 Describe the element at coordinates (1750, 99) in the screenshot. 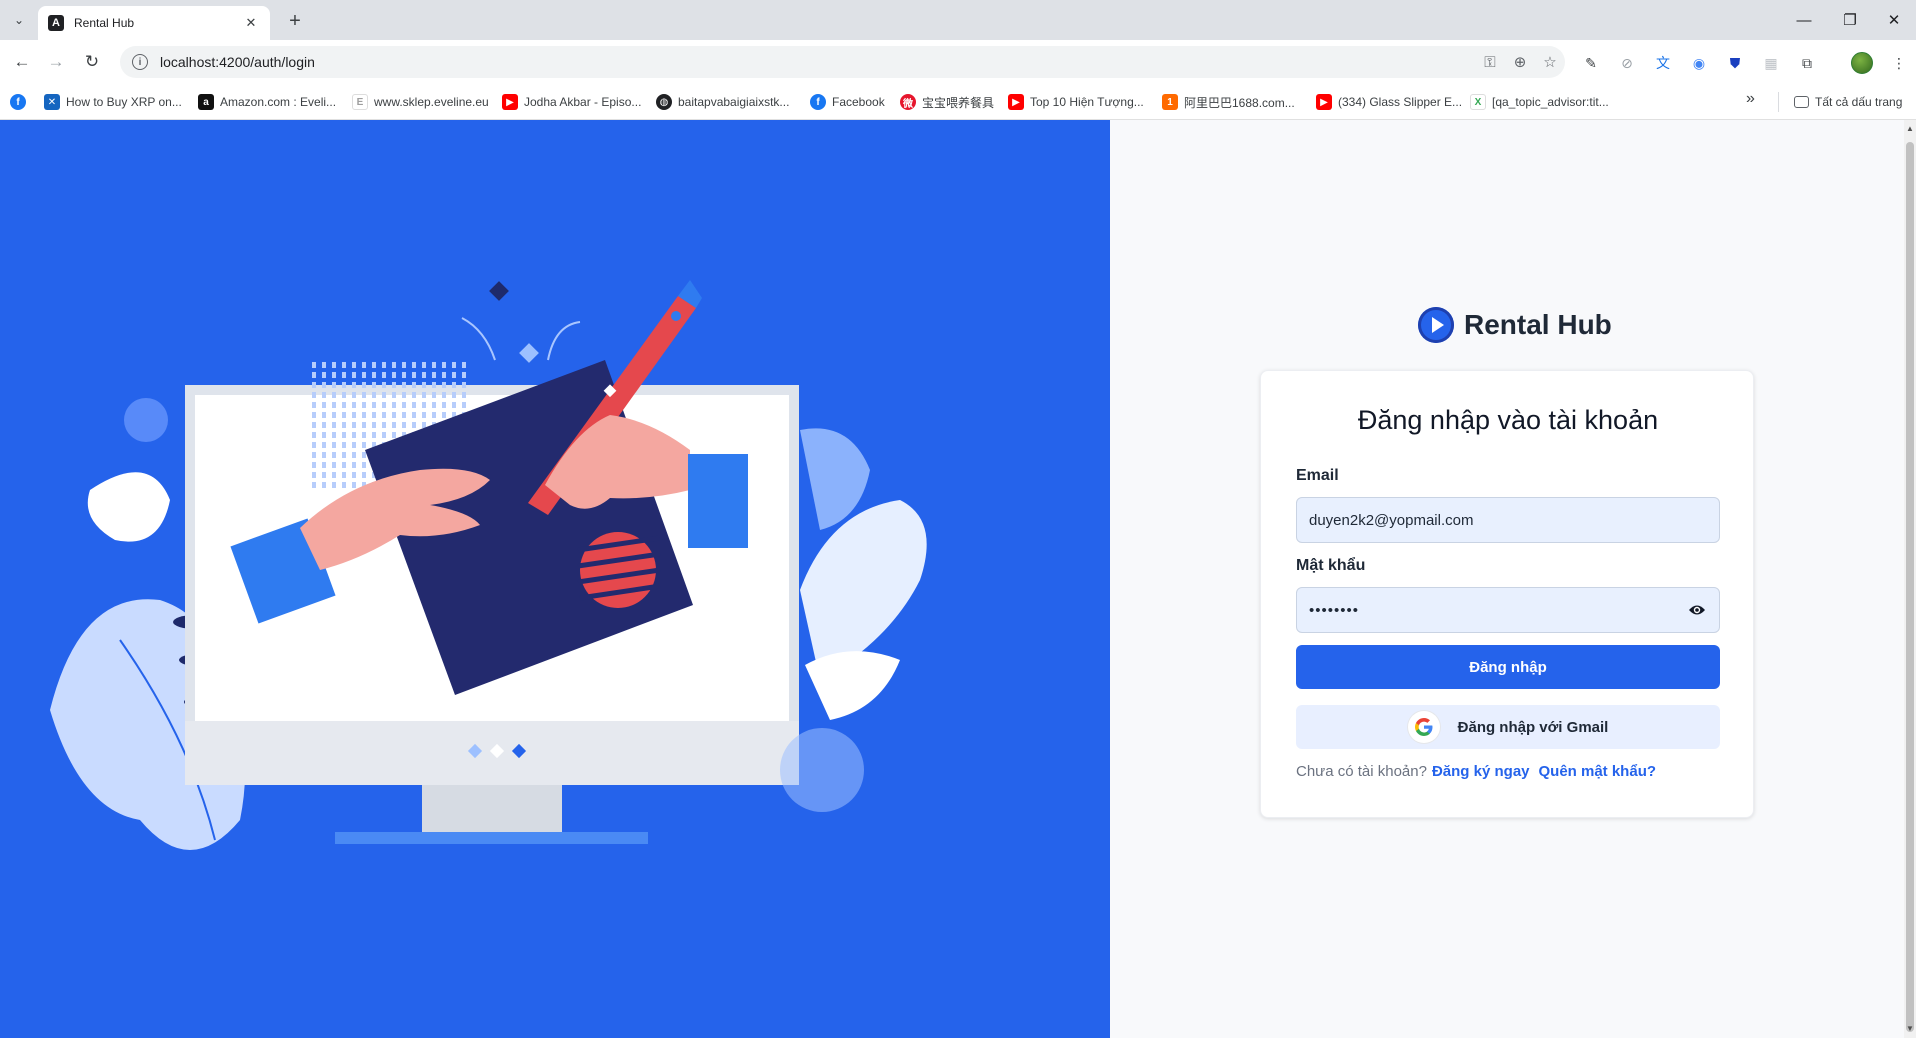

I see `bookmarks-overflow-chevron-icon: »` at that location.